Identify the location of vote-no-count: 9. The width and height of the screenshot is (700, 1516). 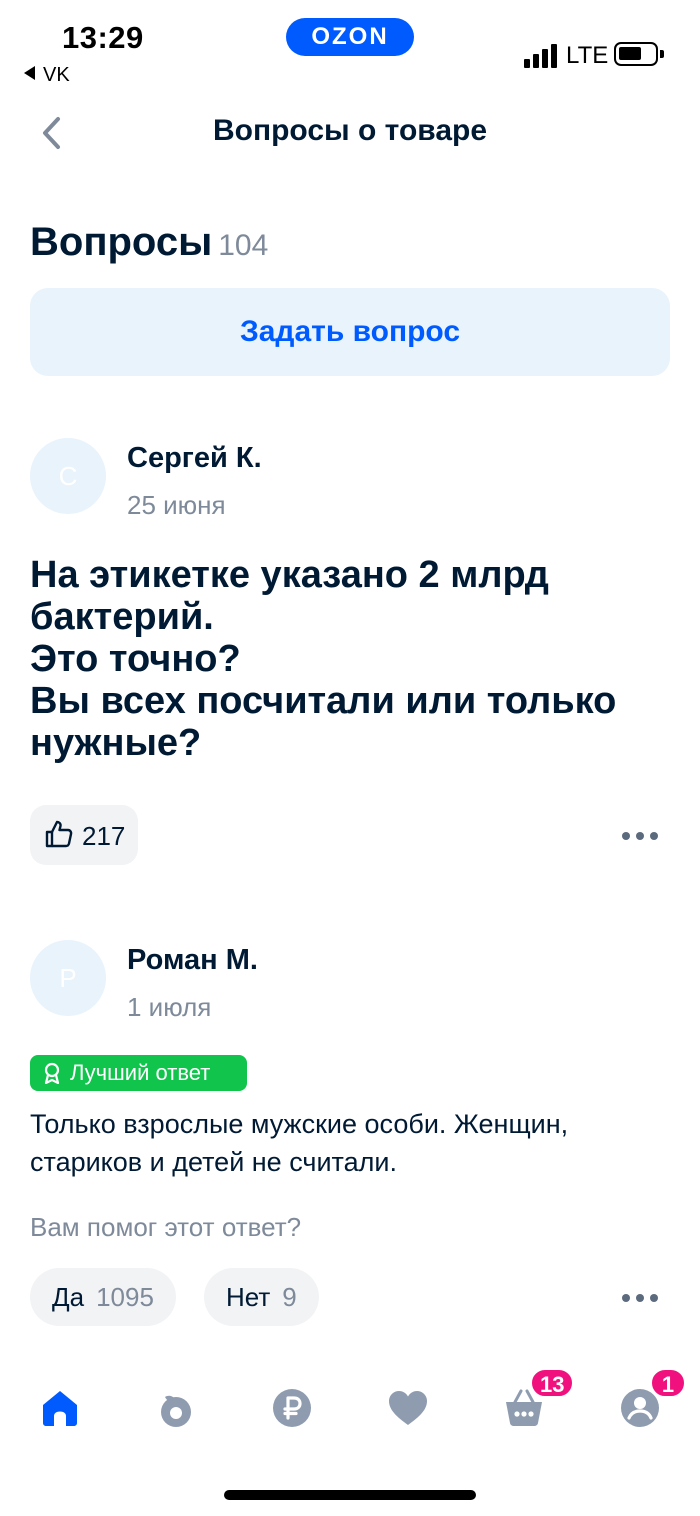
(289, 1297).